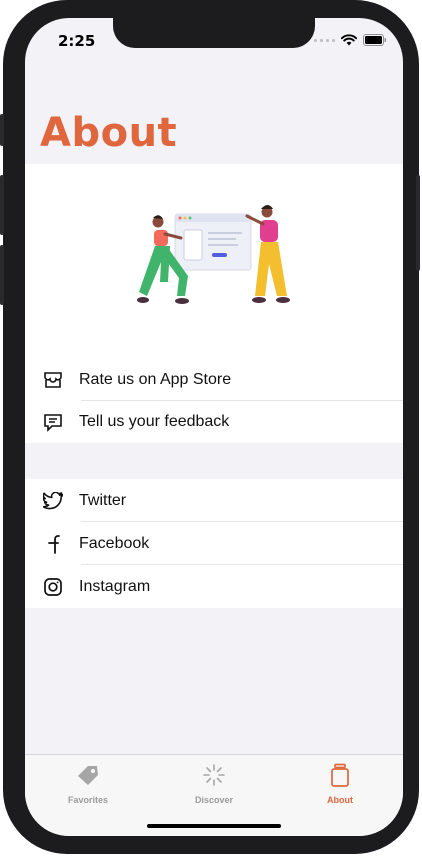 The width and height of the screenshot is (422, 856). I want to click on volume-down-button, so click(2, 275).